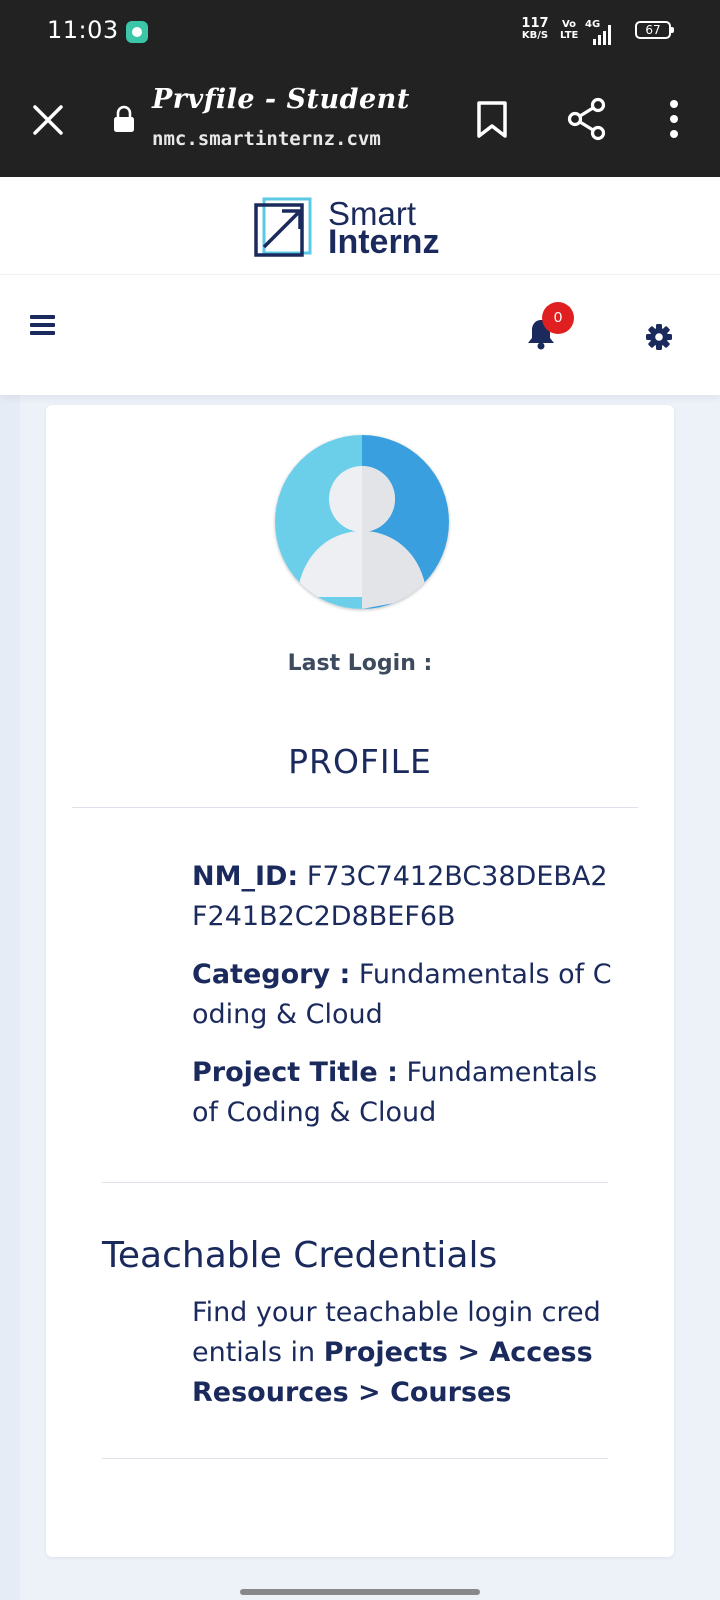 Image resolution: width=720 pixels, height=1600 pixels. I want to click on page-url: nmc.smartinternz.cvm, so click(266, 139).